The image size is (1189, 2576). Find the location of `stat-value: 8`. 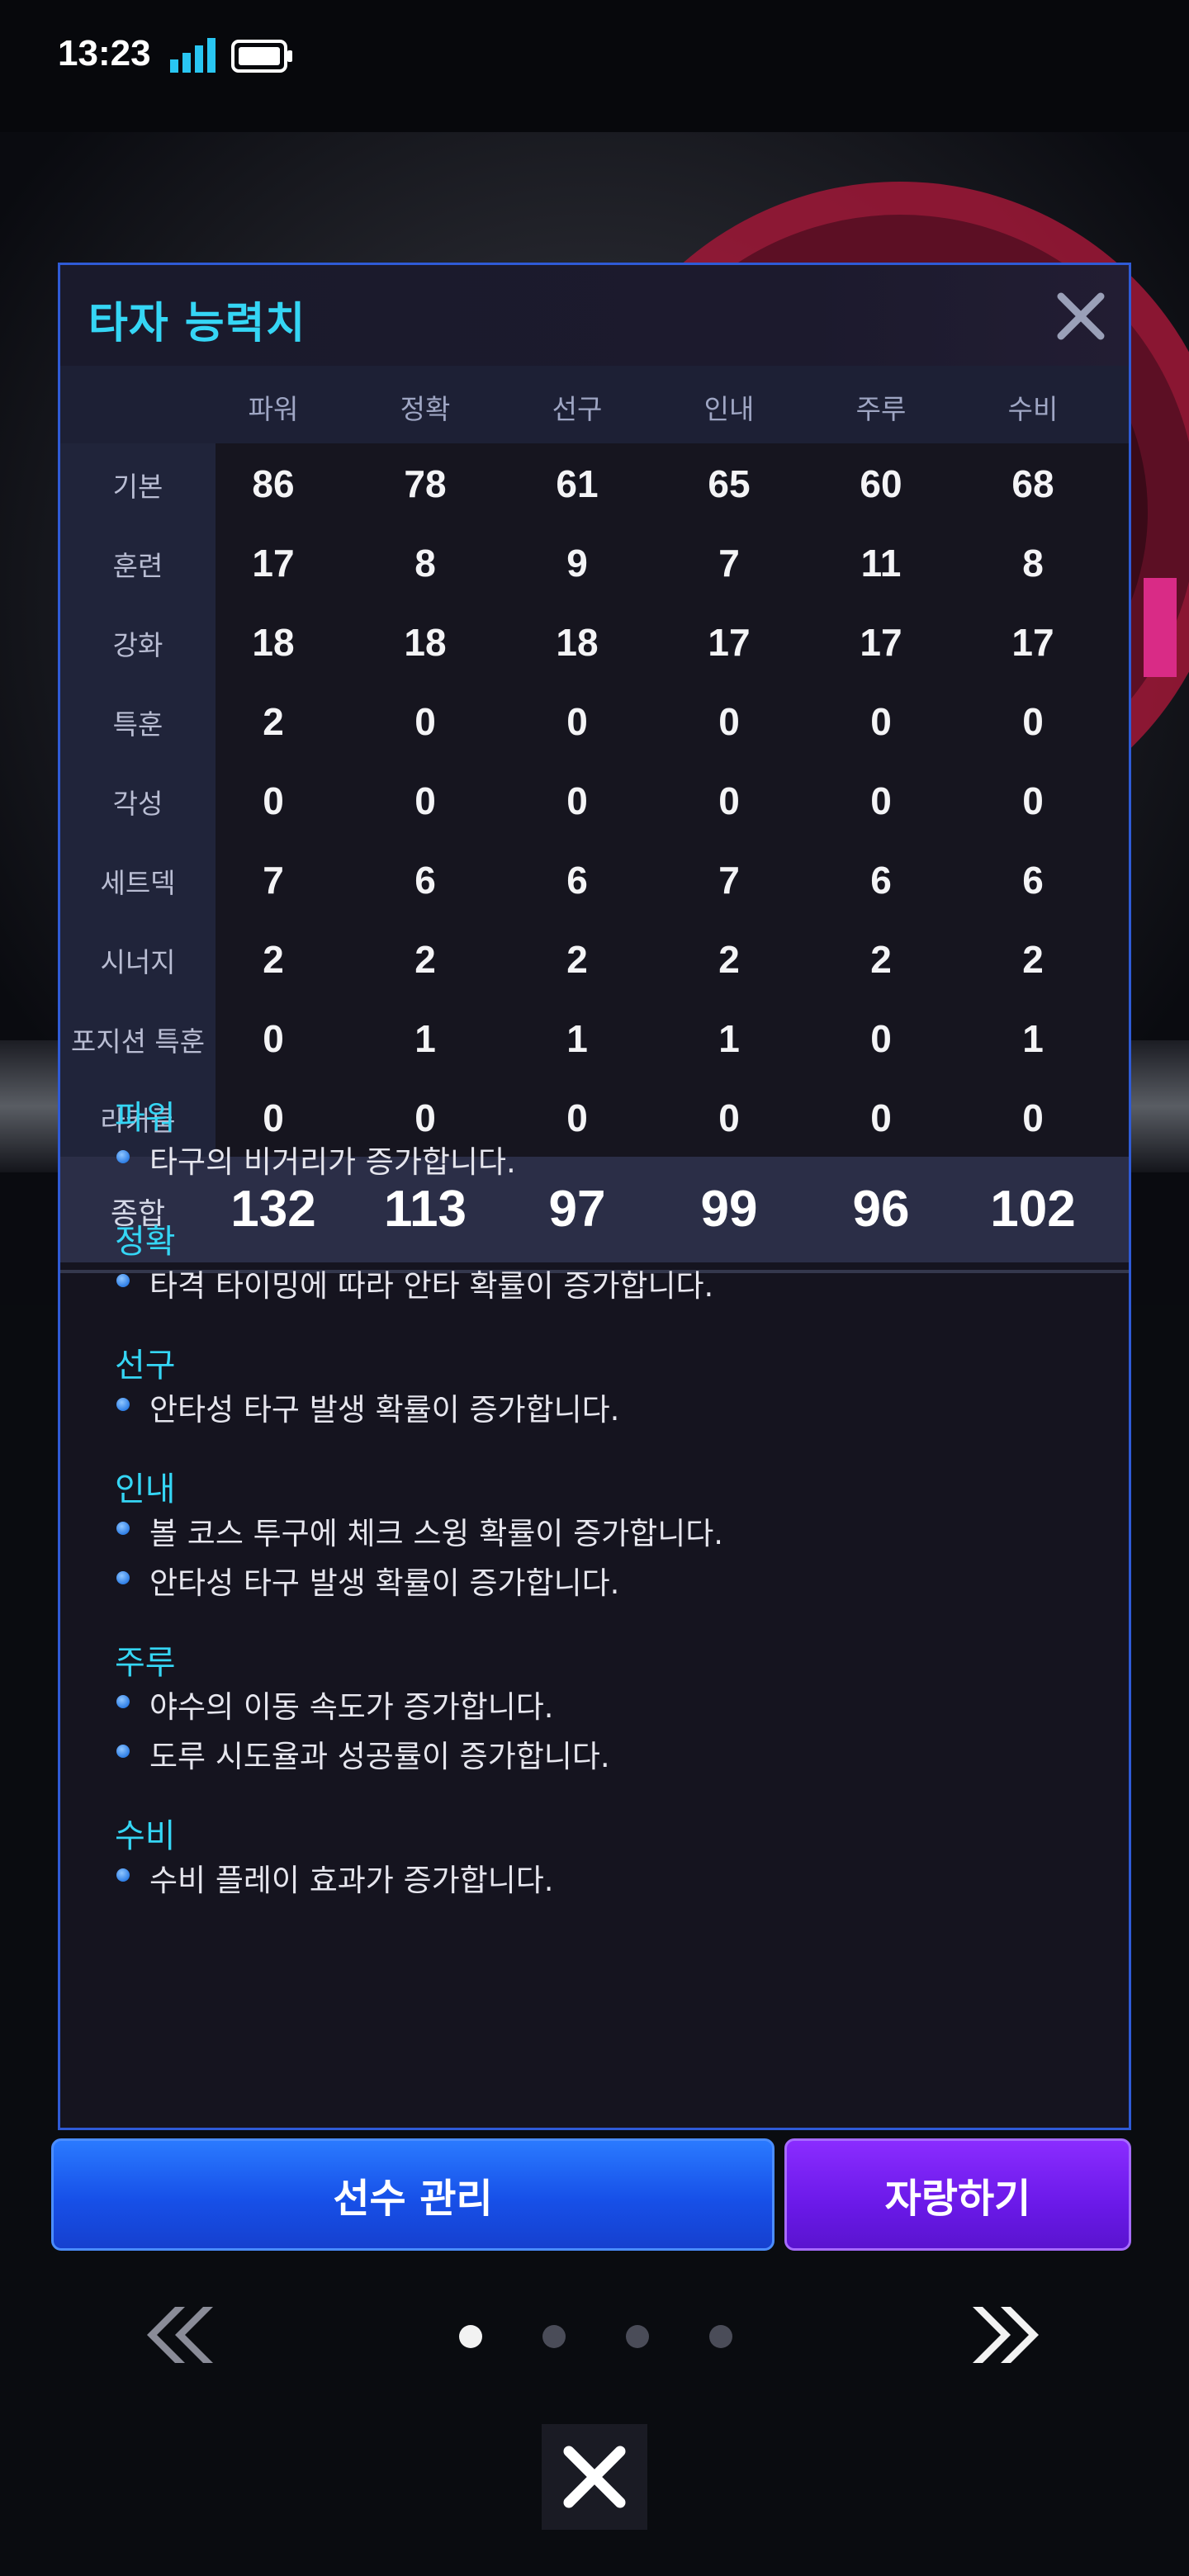

stat-value: 8 is located at coordinates (425, 563).